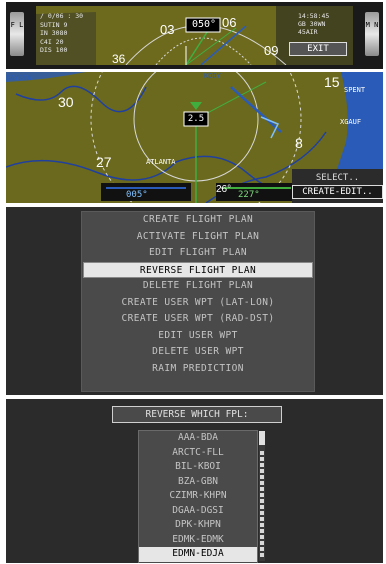 The width and height of the screenshot is (386, 564). Describe the element at coordinates (372, 34) in the screenshot. I see `right-knob: M N` at that location.